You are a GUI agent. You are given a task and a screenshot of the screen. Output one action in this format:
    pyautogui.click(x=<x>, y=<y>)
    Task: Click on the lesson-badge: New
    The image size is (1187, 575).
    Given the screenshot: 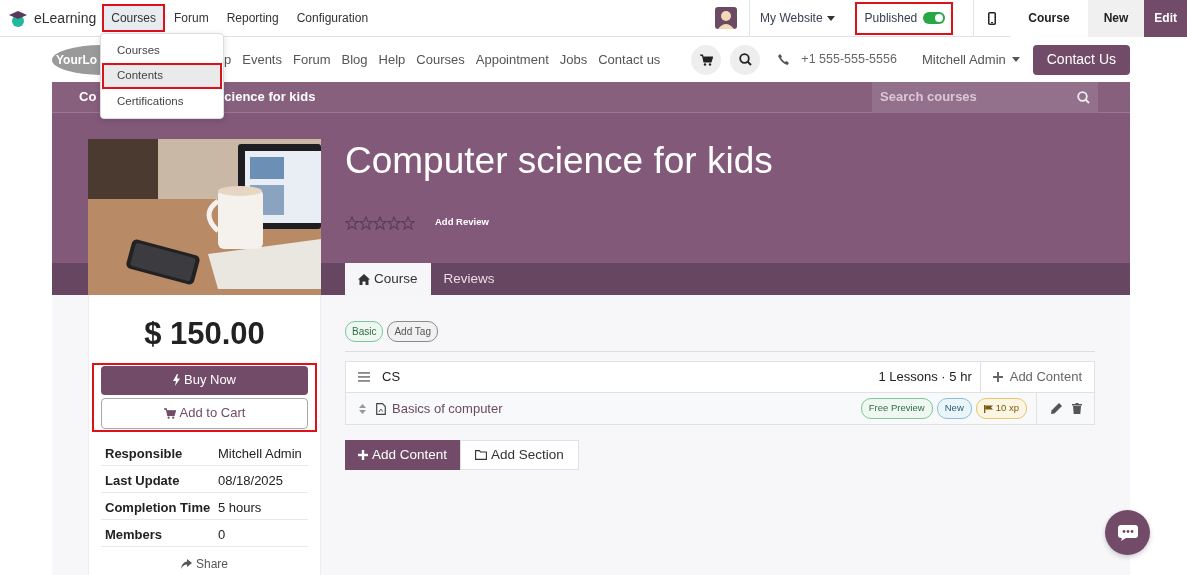 What is the action you would take?
    pyautogui.click(x=954, y=408)
    